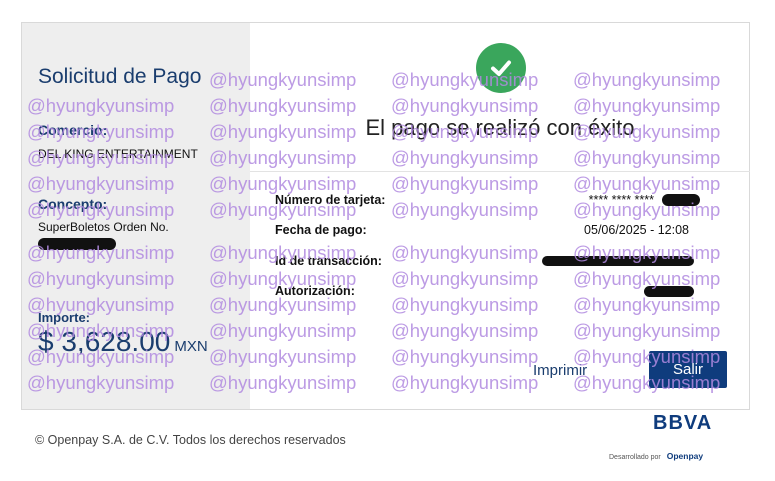 The height and width of the screenshot is (481, 775). I want to click on merchant-label: Comercio:, so click(73, 130).